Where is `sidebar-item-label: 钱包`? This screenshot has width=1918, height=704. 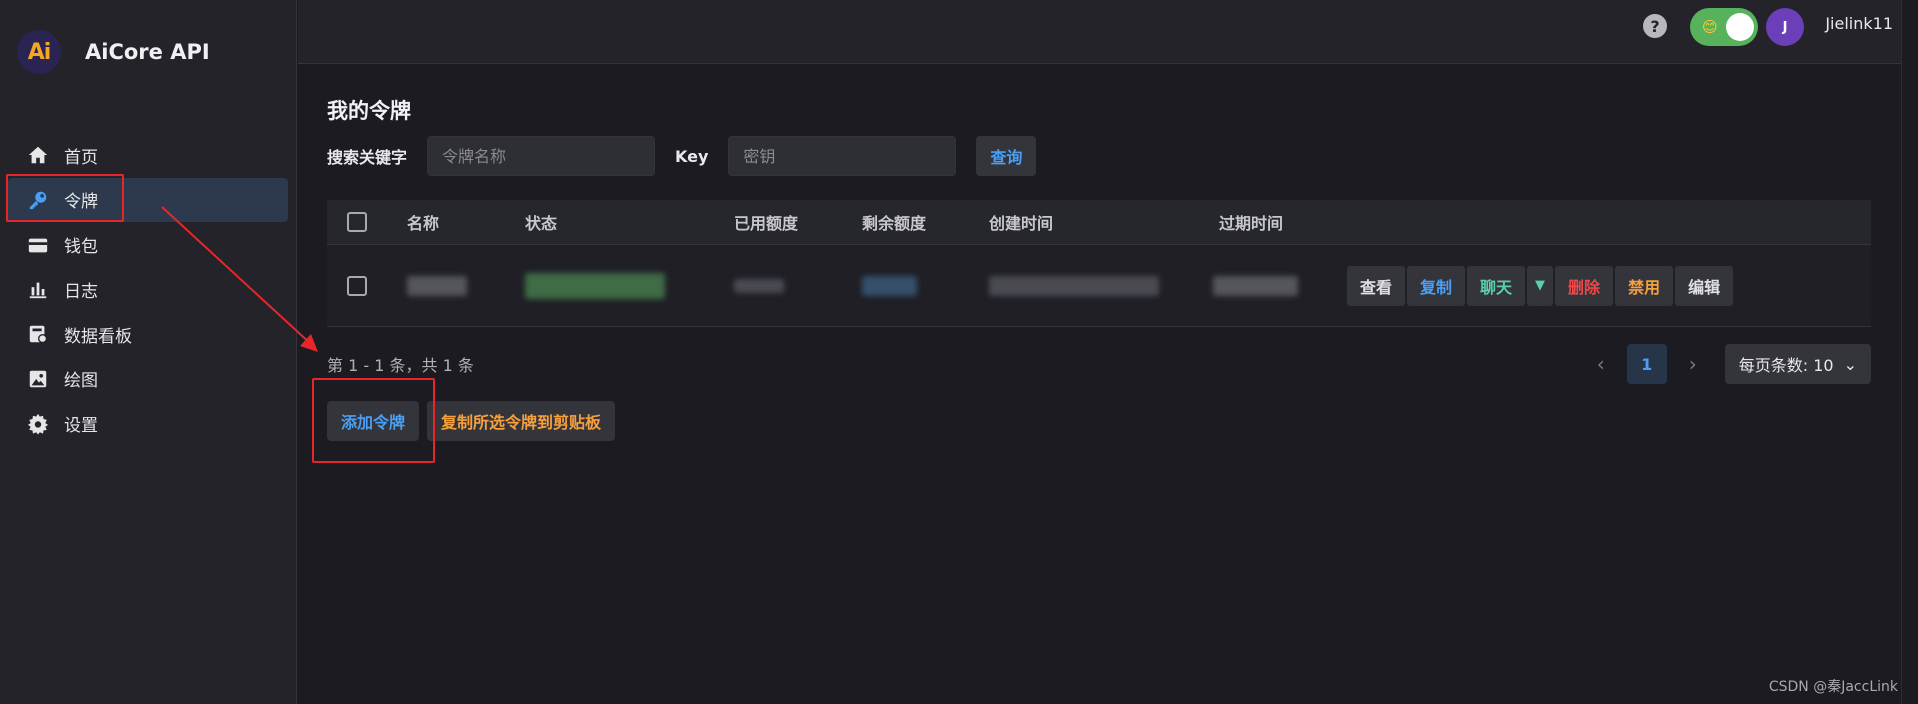 sidebar-item-label: 钱包 is located at coordinates (81, 247).